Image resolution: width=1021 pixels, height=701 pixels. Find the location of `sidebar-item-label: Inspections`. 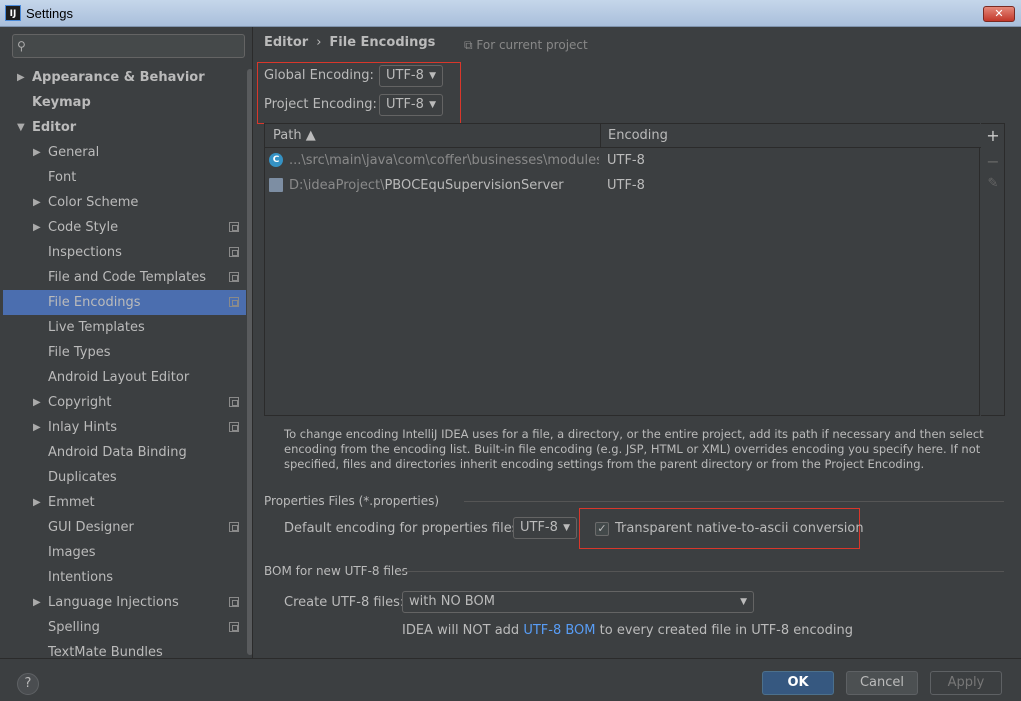

sidebar-item-label: Inspections is located at coordinates (85, 252).